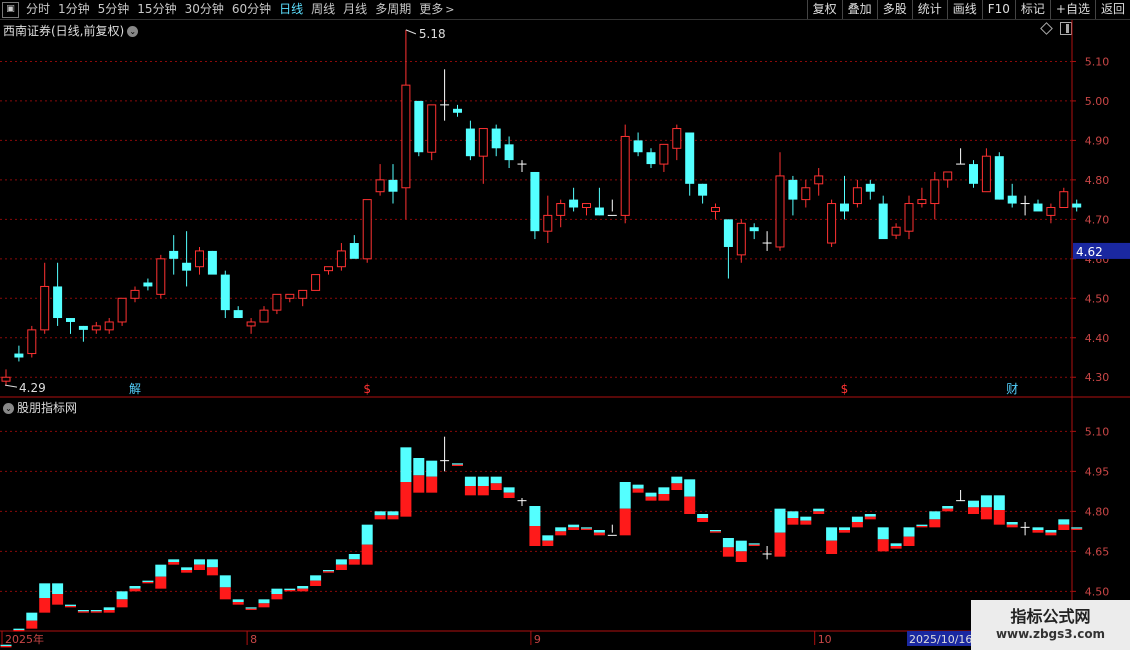 Image resolution: width=1130 pixels, height=650 pixels. Describe the element at coordinates (998, 9) in the screenshot. I see `f10-button: F10` at that location.